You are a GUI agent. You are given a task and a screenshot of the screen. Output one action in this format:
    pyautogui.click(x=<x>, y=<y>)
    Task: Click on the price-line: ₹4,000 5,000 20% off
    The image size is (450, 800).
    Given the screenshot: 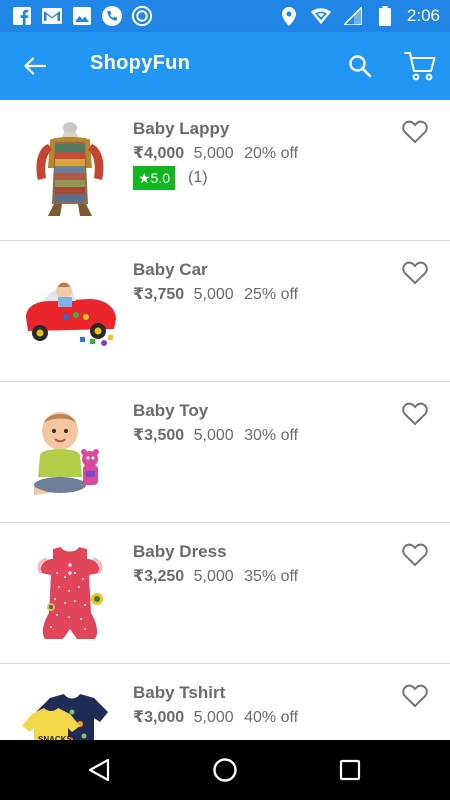 What is the action you would take?
    pyautogui.click(x=215, y=153)
    